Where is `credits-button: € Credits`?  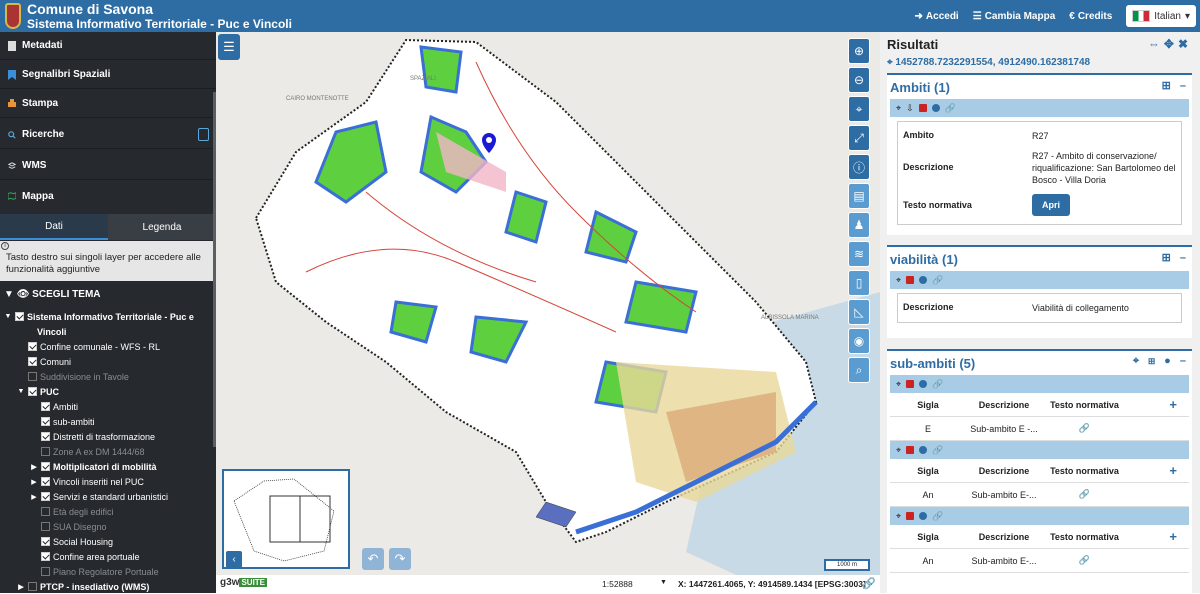 credits-button: € Credits is located at coordinates (1090, 16).